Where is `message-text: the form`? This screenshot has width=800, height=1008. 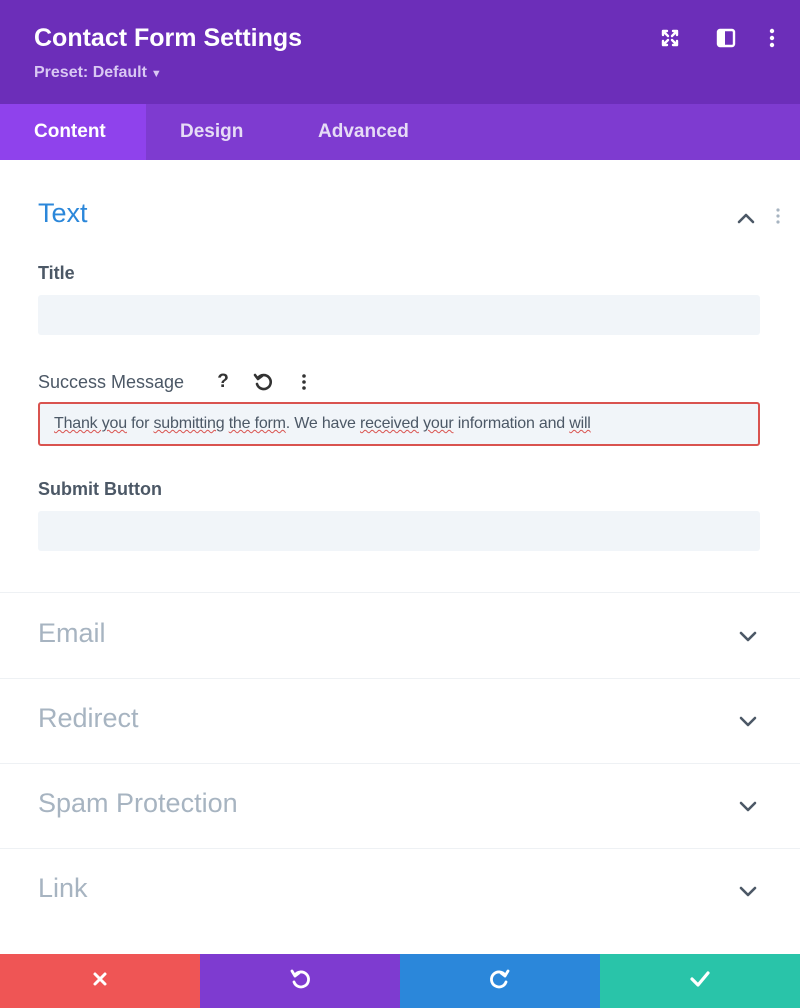
message-text: the form is located at coordinates (257, 423).